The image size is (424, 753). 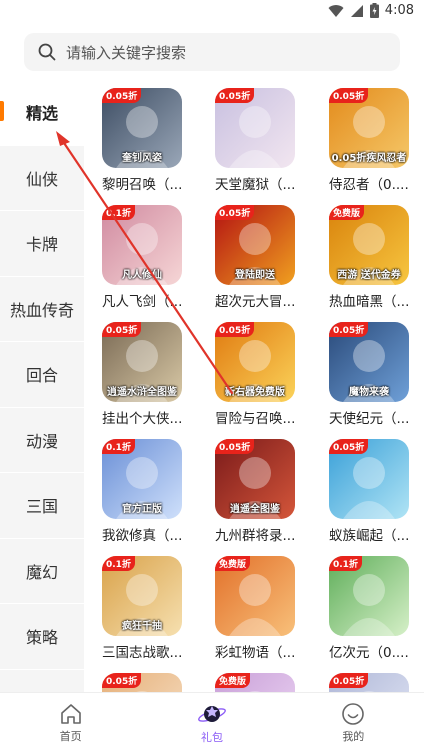 I want to click on sidebar-item-strategy: 策略, so click(x=42, y=637).